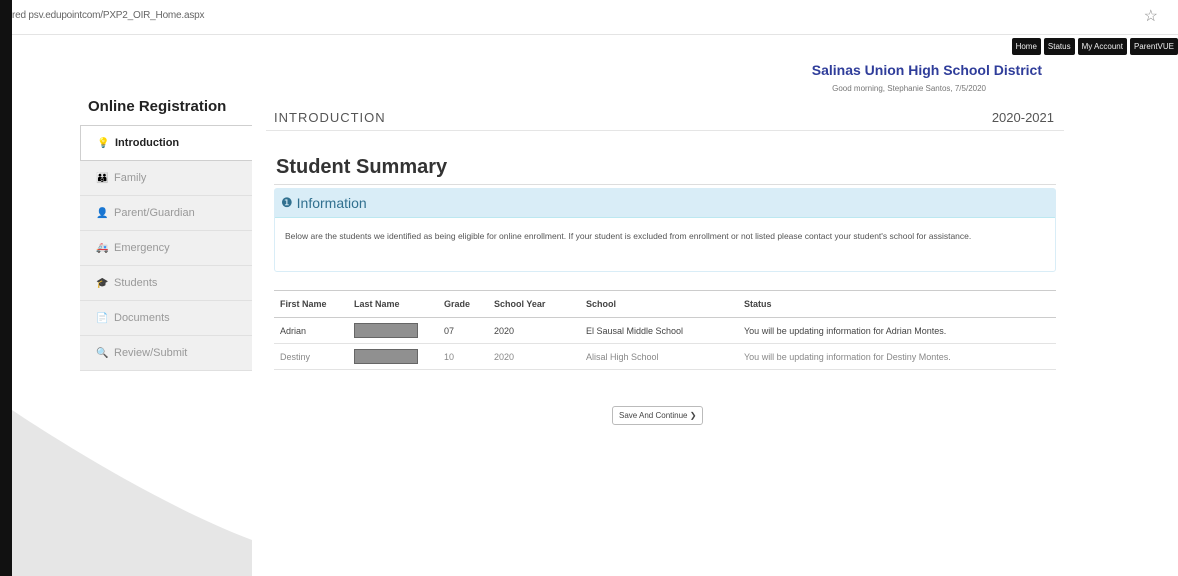 This screenshot has height=576, width=1178. Describe the element at coordinates (102, 283) in the screenshot. I see `students-icon: 🎓` at that location.